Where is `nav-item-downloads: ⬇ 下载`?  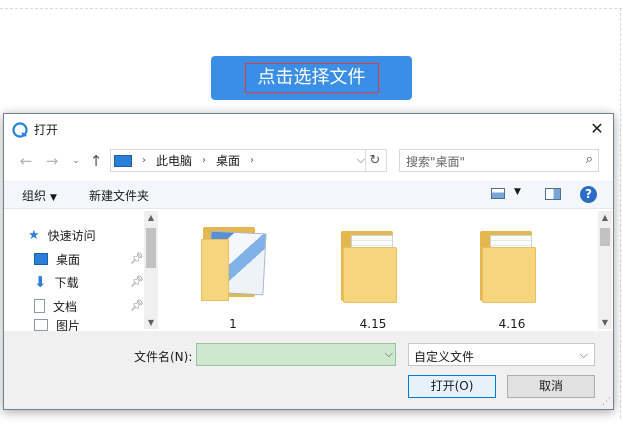 nav-item-downloads: ⬇ 下载 is located at coordinates (56, 282).